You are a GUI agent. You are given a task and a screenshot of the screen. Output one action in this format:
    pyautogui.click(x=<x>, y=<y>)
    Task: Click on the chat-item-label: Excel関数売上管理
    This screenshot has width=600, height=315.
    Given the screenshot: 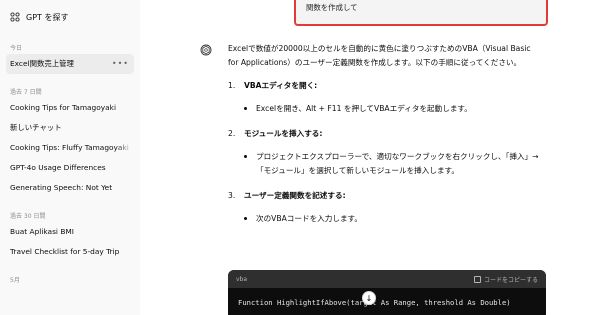 What is the action you would take?
    pyautogui.click(x=42, y=63)
    